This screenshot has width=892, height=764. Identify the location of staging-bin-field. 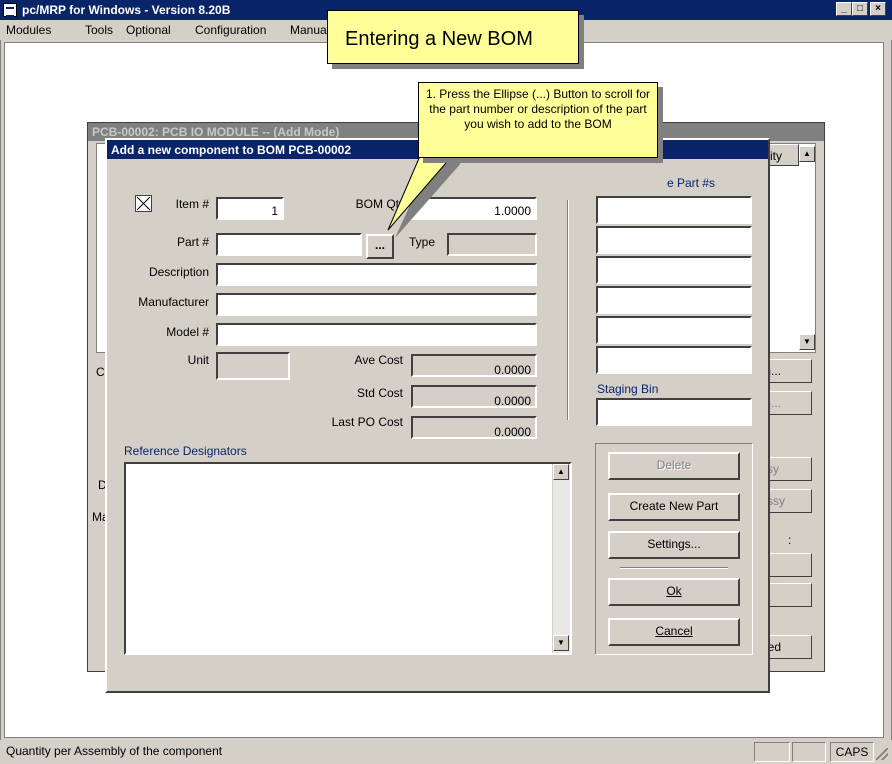
(674, 412).